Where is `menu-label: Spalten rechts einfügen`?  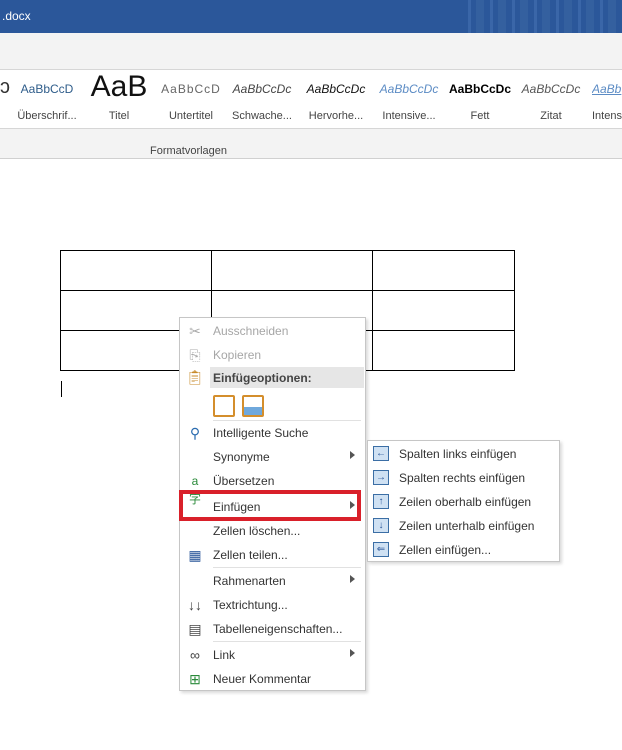
menu-label: Spalten rechts einfügen is located at coordinates (462, 478).